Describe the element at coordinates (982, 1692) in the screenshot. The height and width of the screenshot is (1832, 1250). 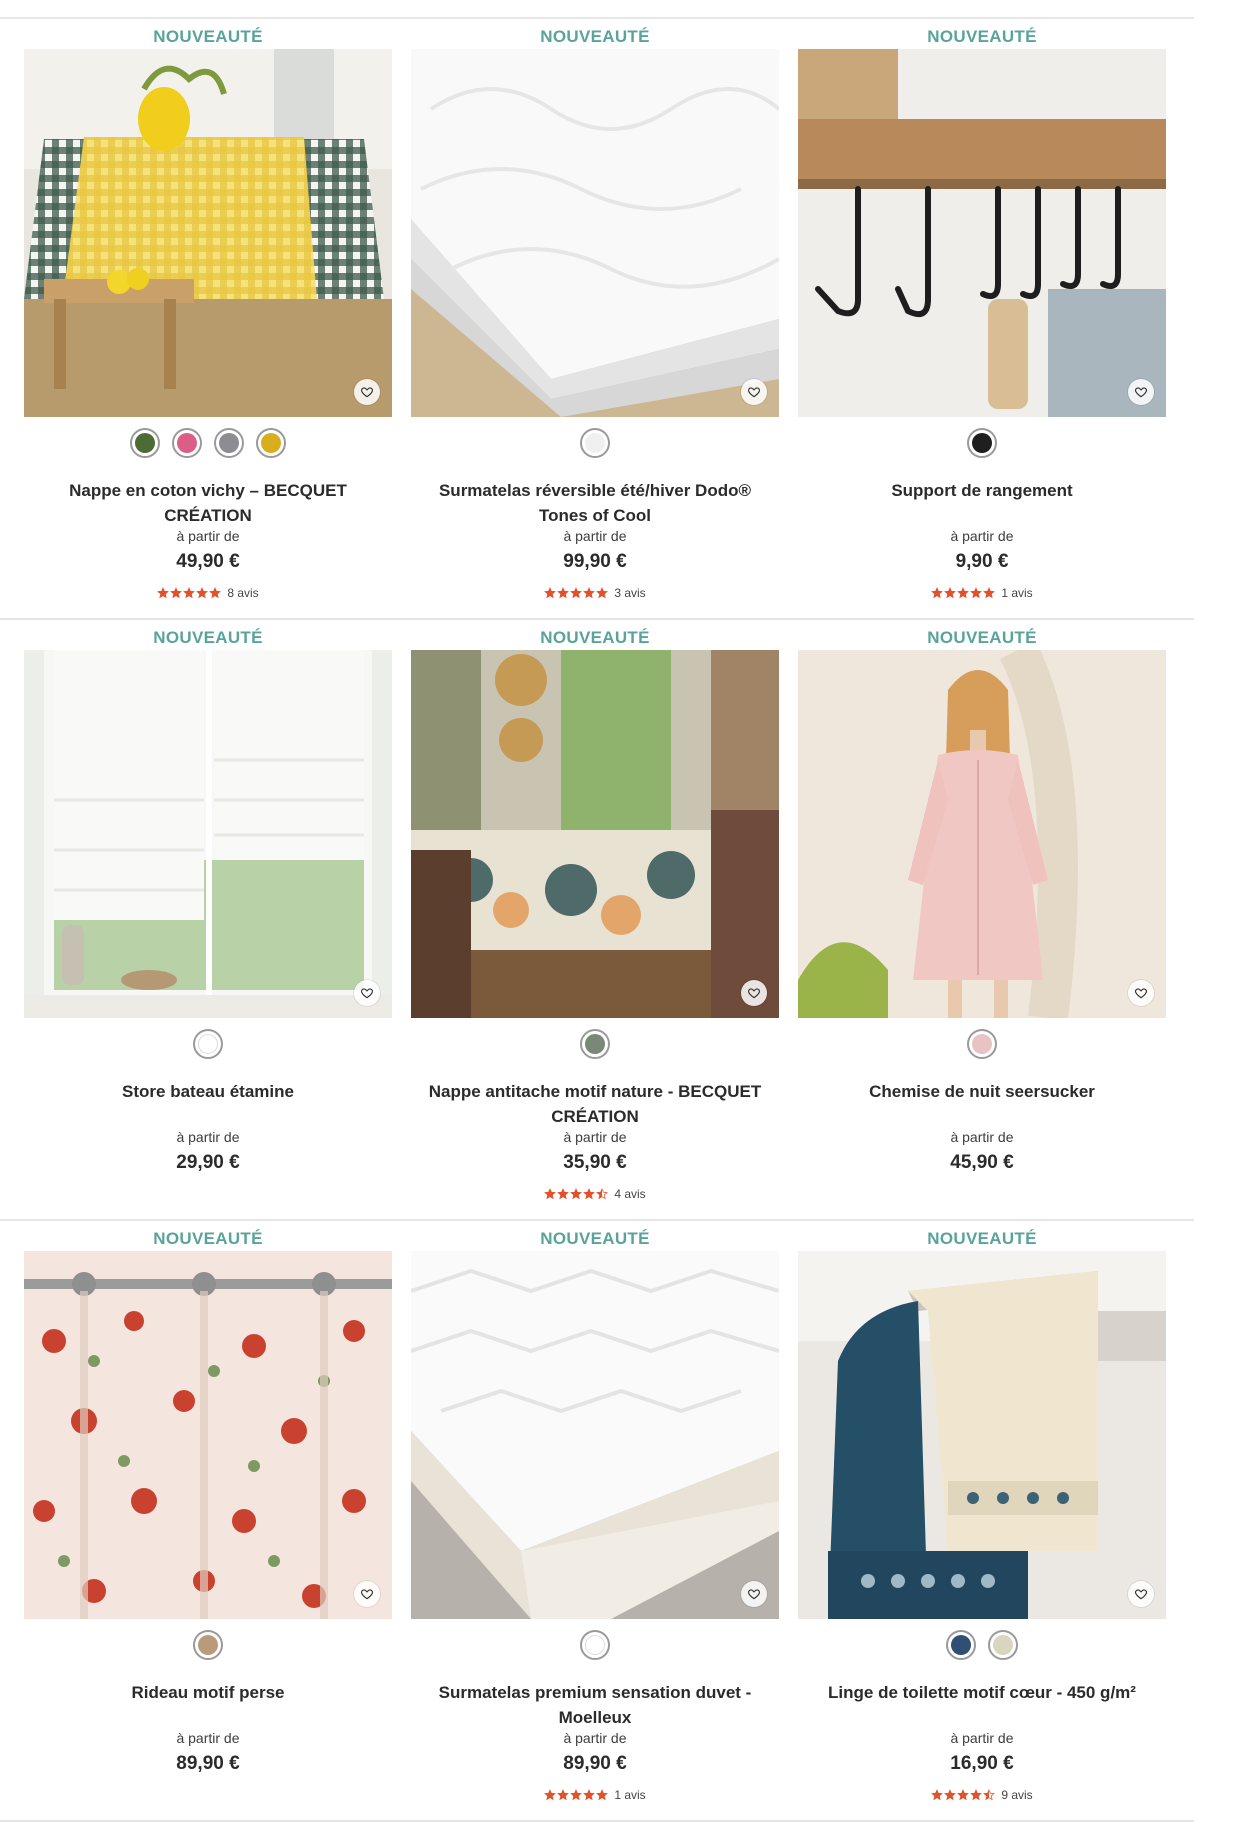
I see `product-name: Linge de toilette motif cœur - 450 g/m²` at that location.